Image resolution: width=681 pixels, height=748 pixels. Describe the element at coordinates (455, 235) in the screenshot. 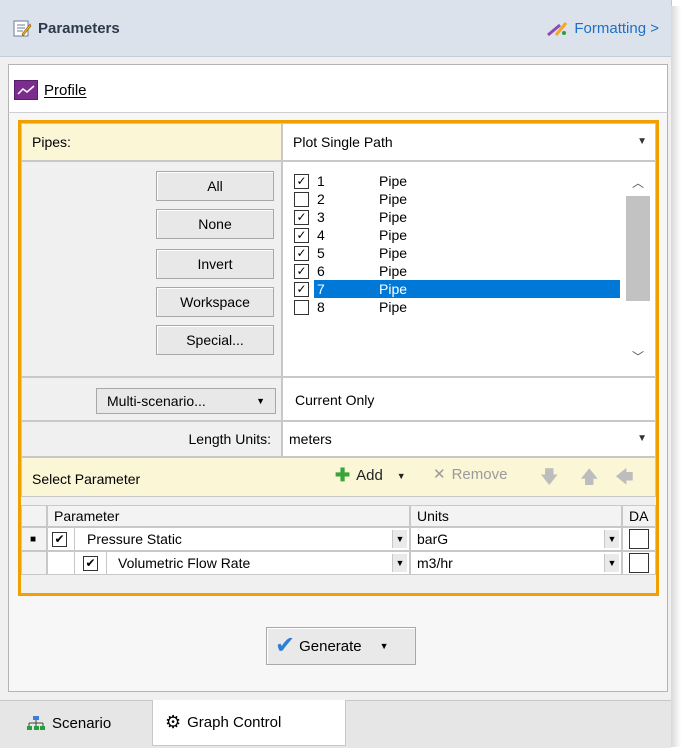

I see `list-item: ✓ 4 Pipe` at that location.